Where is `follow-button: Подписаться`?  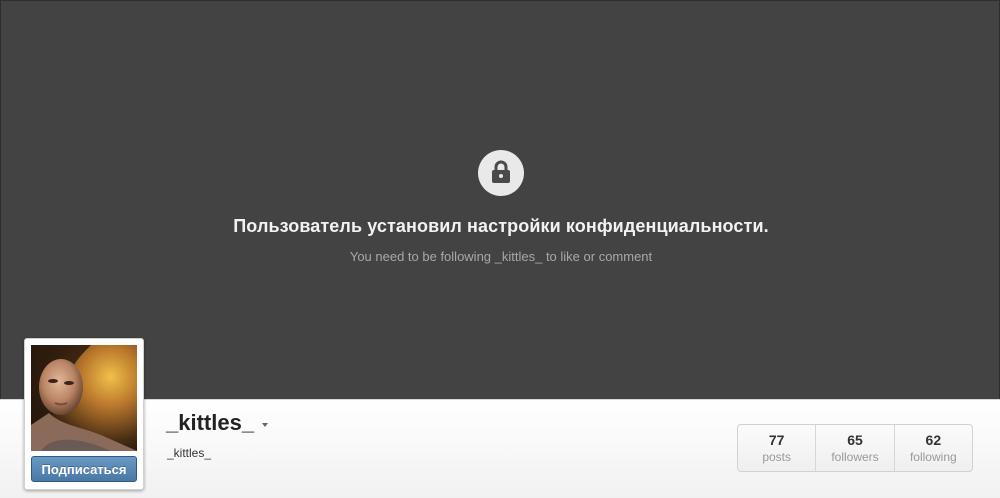 follow-button: Подписаться is located at coordinates (84, 469).